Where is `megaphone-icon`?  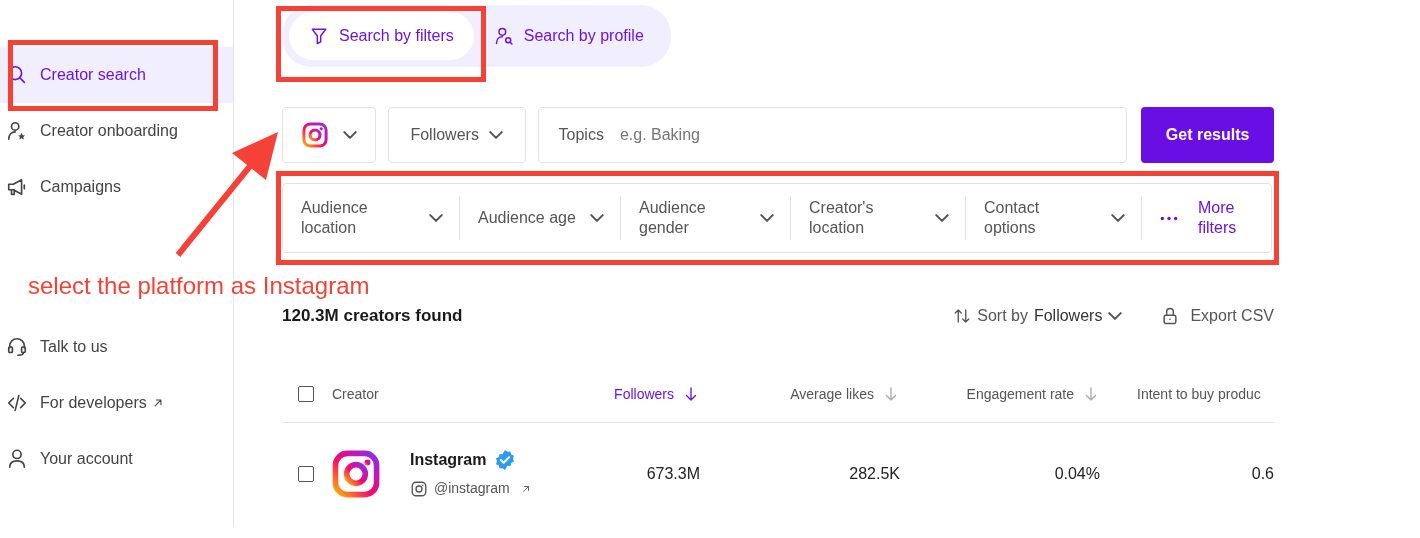 megaphone-icon is located at coordinates (17, 187).